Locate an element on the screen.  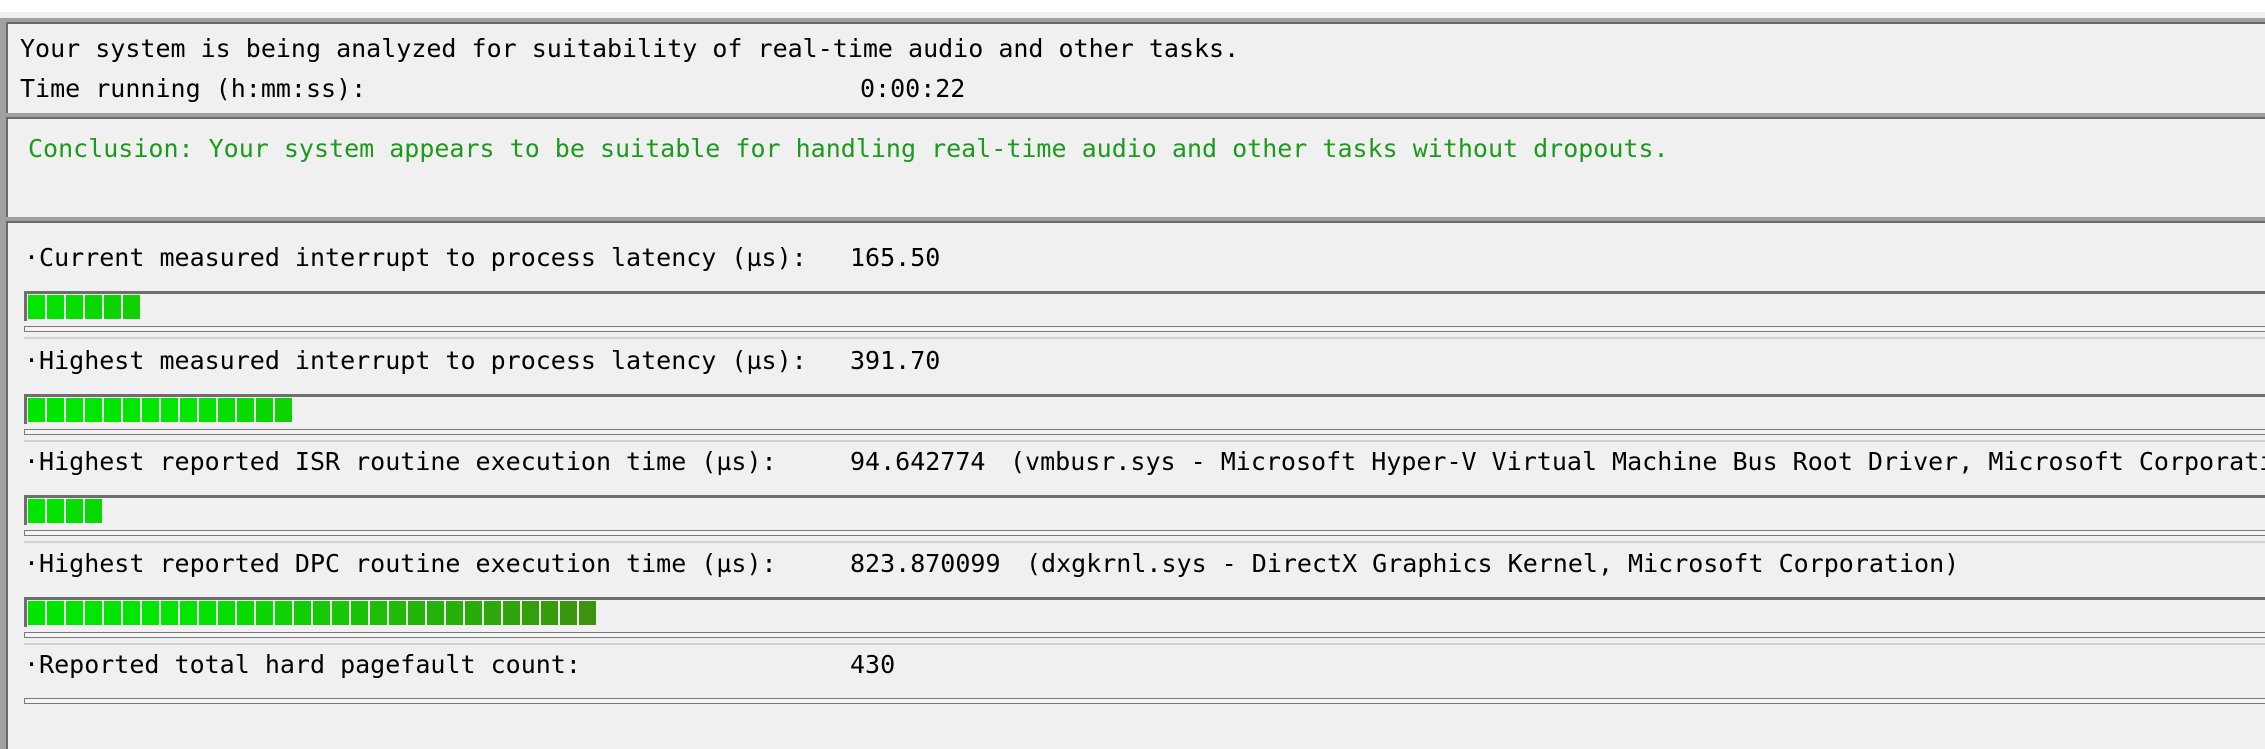
bar-pagefault-count is located at coordinates (1144, 704).